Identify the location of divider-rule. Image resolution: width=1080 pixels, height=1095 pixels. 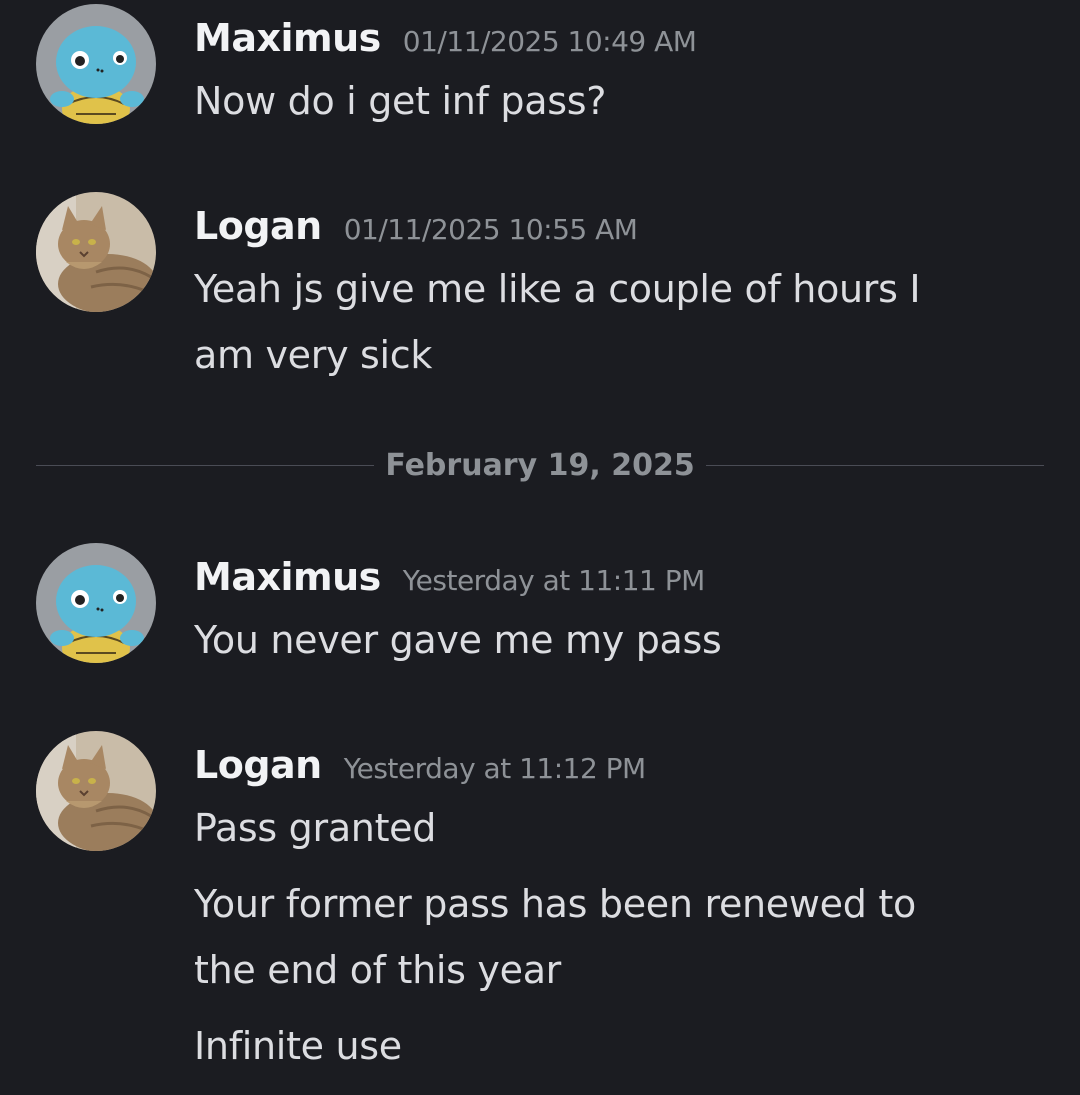
(875, 465).